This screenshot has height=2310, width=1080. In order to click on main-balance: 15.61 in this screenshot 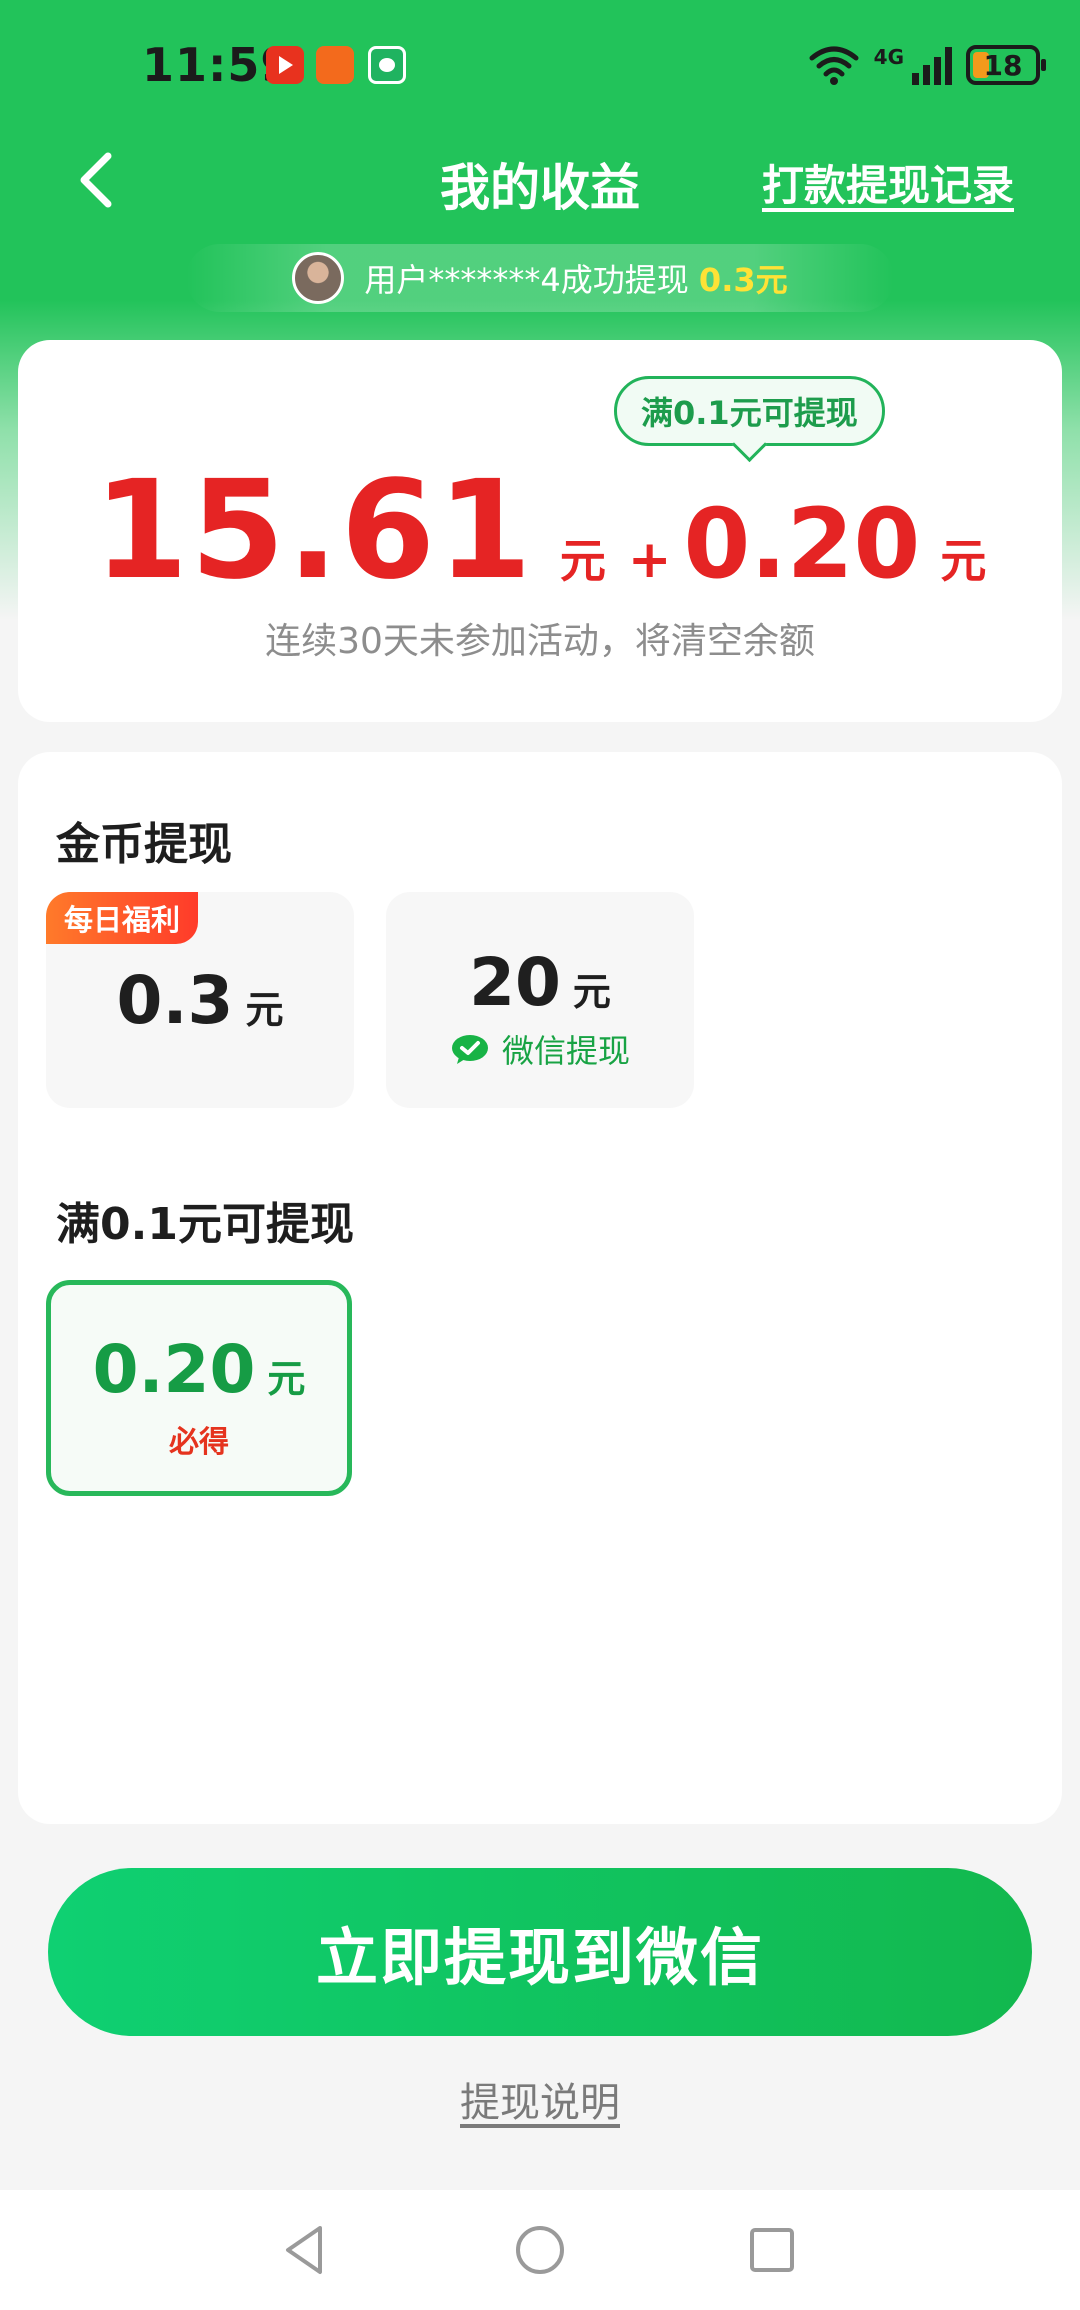, I will do `click(313, 531)`.